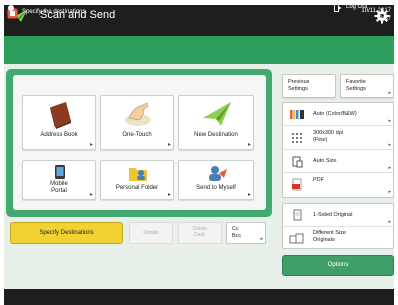 The width and height of the screenshot is (398, 305). Describe the element at coordinates (216, 135) in the screenshot. I see `tile-label: New Destination` at that location.